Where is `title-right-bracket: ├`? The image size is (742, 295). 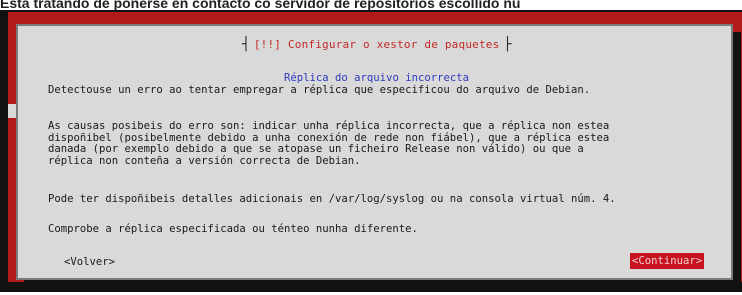
title-right-bracket: ├ is located at coordinates (507, 44).